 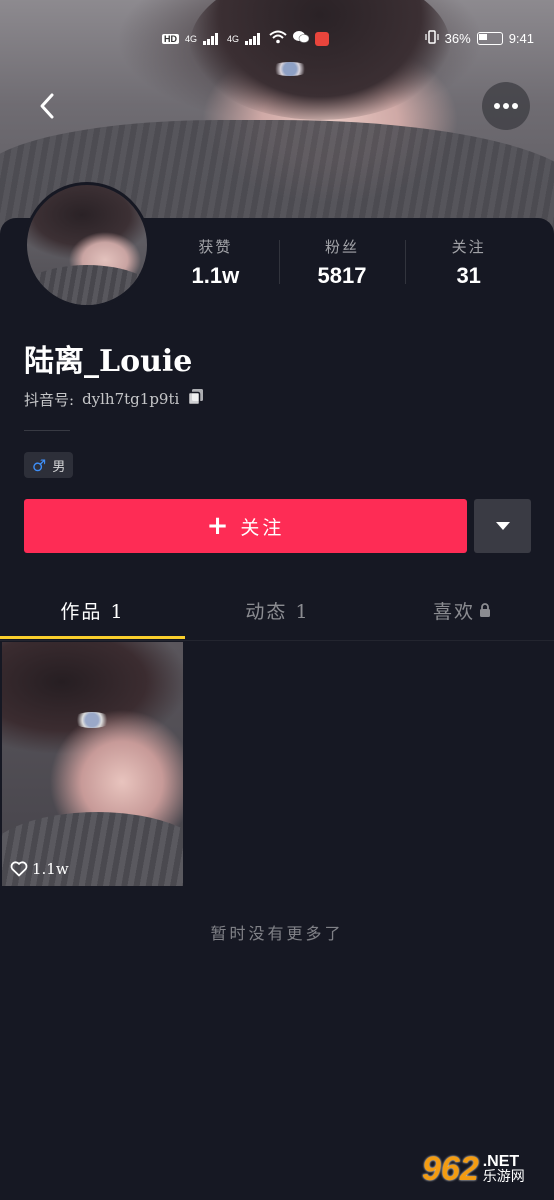 I want to click on caret-down-icon, so click(x=502, y=526).